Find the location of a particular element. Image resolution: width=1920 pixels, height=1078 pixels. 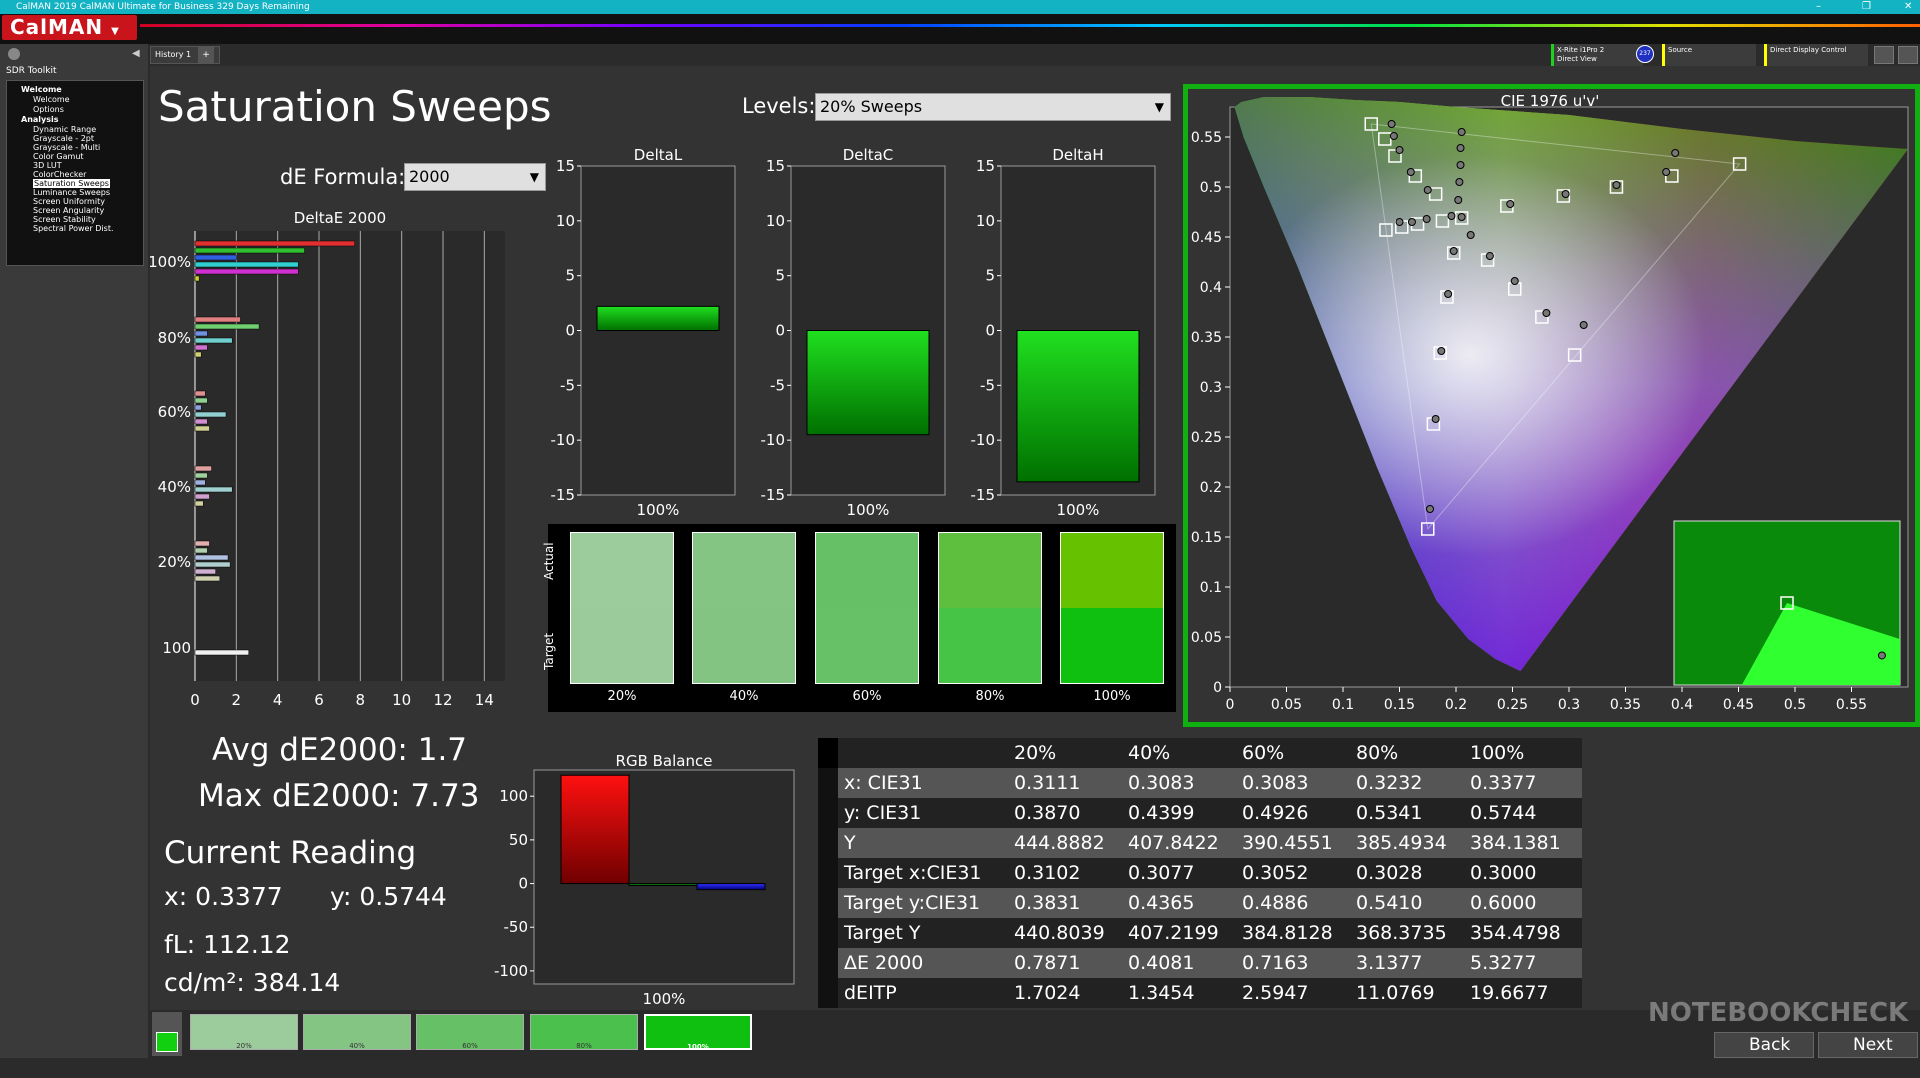

gear-icon is located at coordinates (14, 54).